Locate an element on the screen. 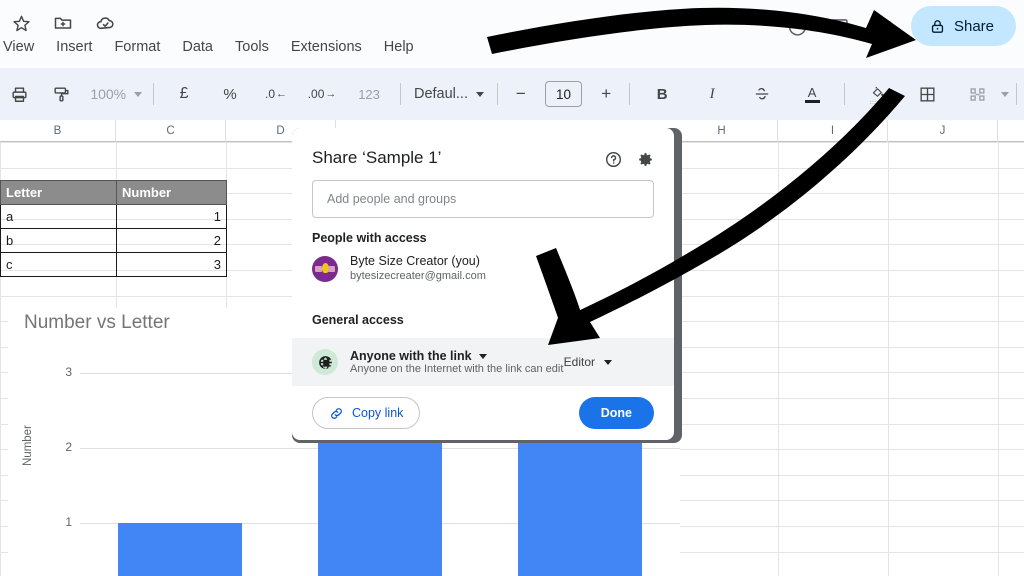  strikethrough-icon is located at coordinates (762, 94).